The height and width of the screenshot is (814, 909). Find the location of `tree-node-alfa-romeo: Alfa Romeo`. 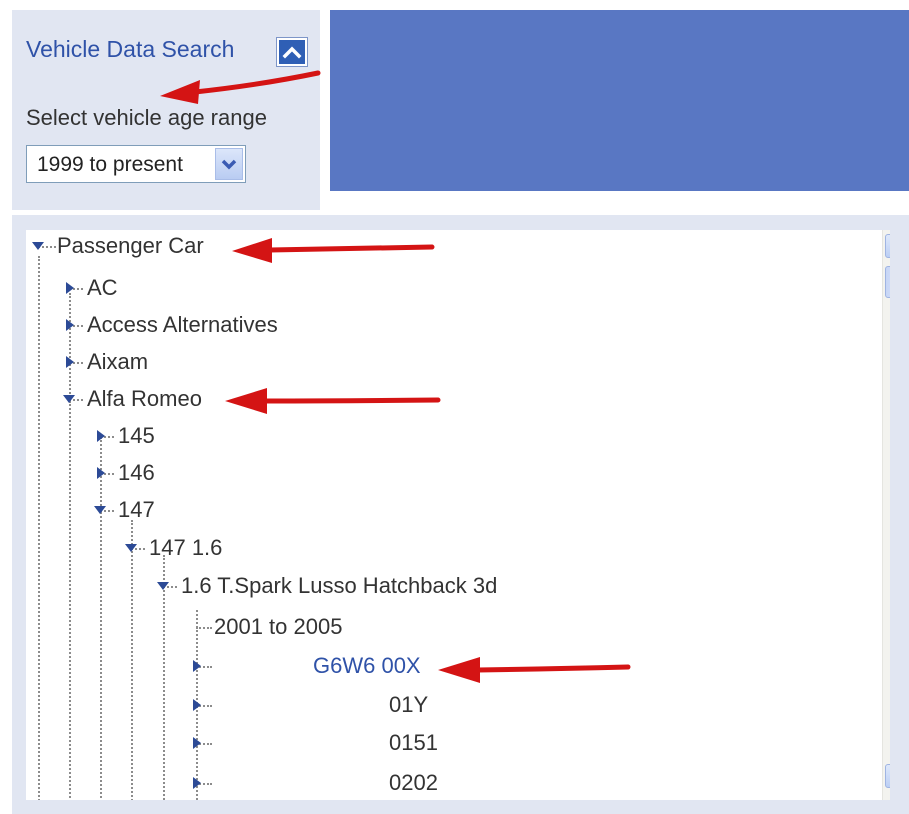

tree-node-alfa-romeo: Alfa Romeo is located at coordinates (144, 399).